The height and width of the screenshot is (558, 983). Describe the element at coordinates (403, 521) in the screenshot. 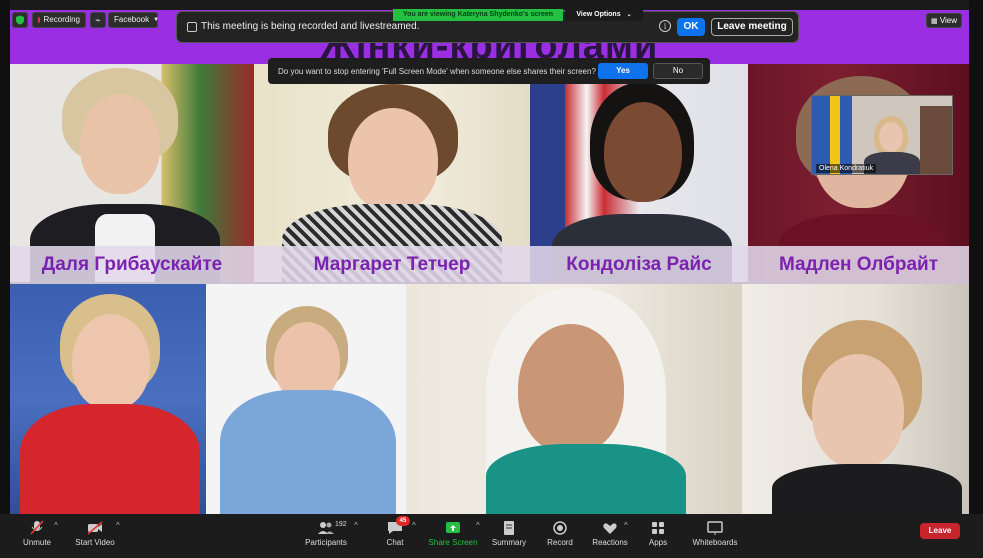

I see `chat-unread-badge: 45` at that location.